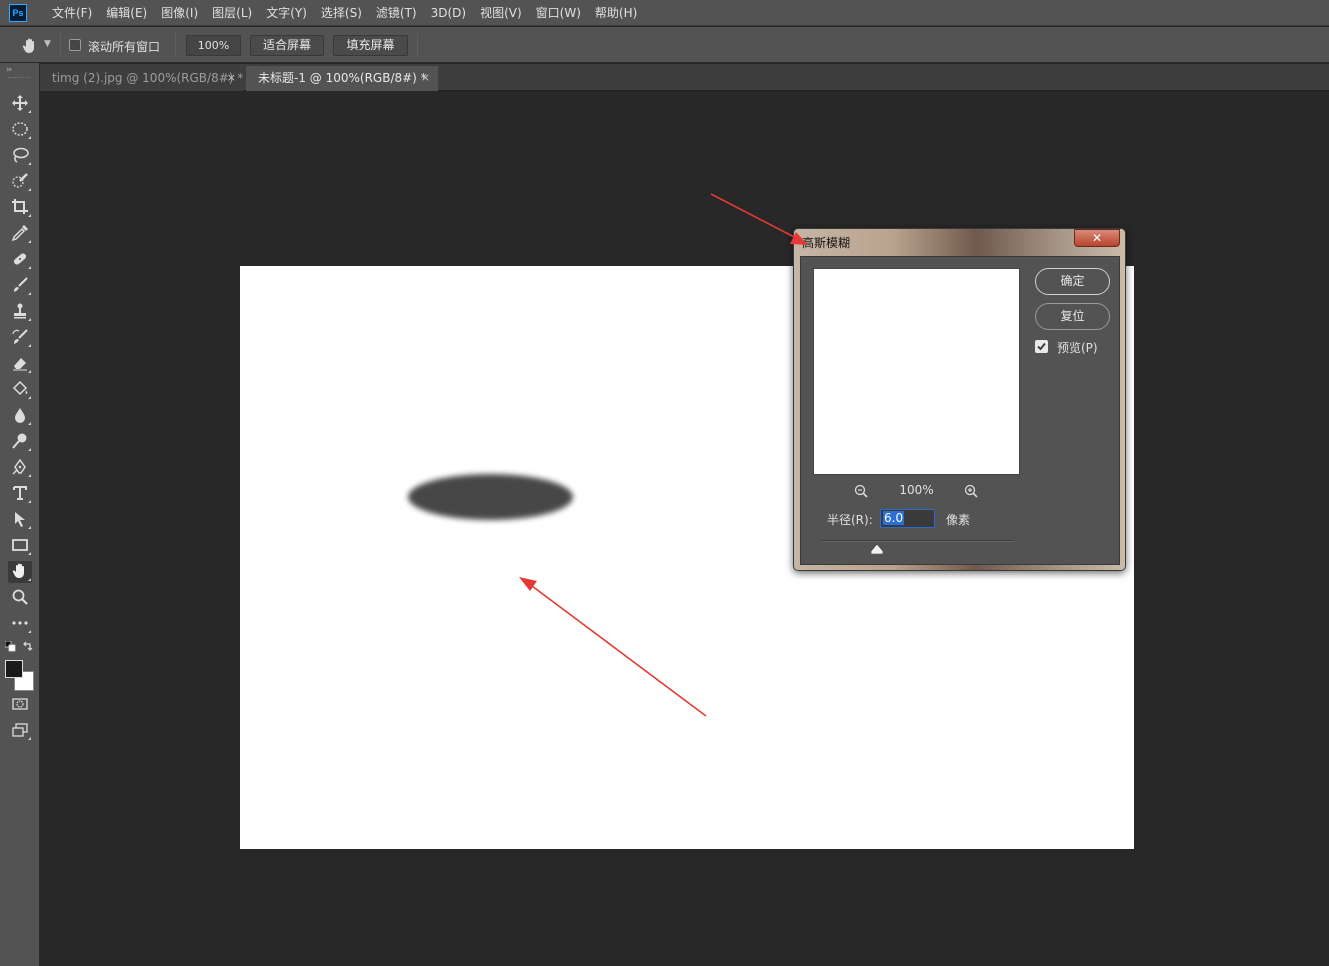  What do you see at coordinates (179, 13) in the screenshot?
I see `menu-image: 图像(I)` at bounding box center [179, 13].